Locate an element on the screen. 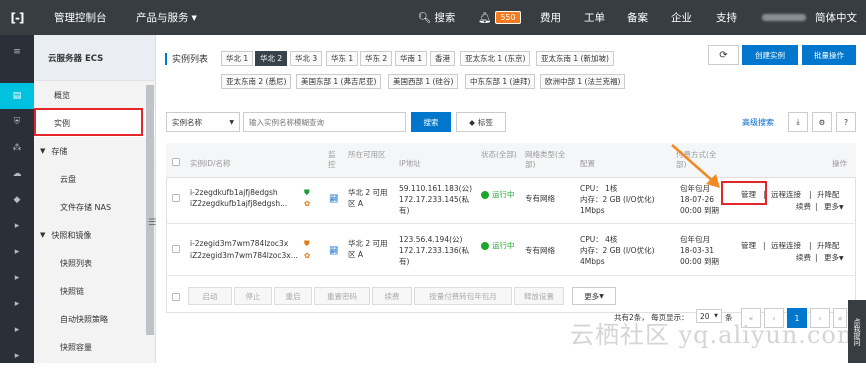 The width and height of the screenshot is (866, 369). bulk-stop-button: 停止 is located at coordinates (253, 296).